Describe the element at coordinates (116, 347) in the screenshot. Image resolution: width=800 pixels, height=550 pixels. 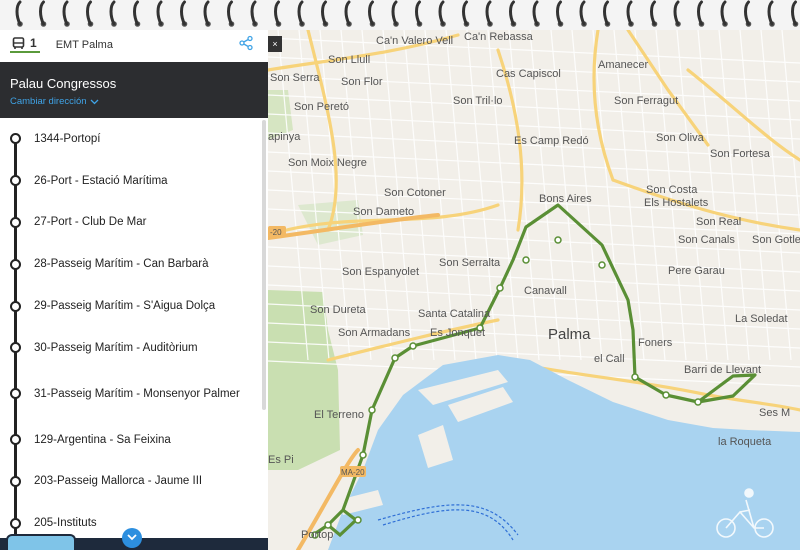
I see `stop-label: 30-Passeig Marítim - Auditòrium` at that location.